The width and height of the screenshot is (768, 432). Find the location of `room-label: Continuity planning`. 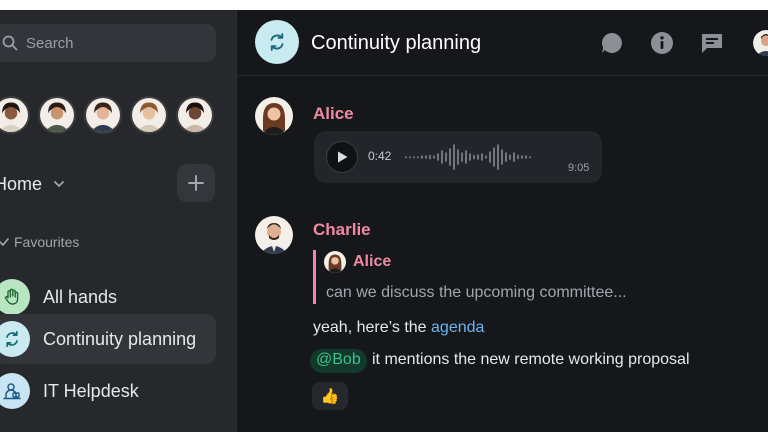

room-label: Continuity planning is located at coordinates (120, 338).